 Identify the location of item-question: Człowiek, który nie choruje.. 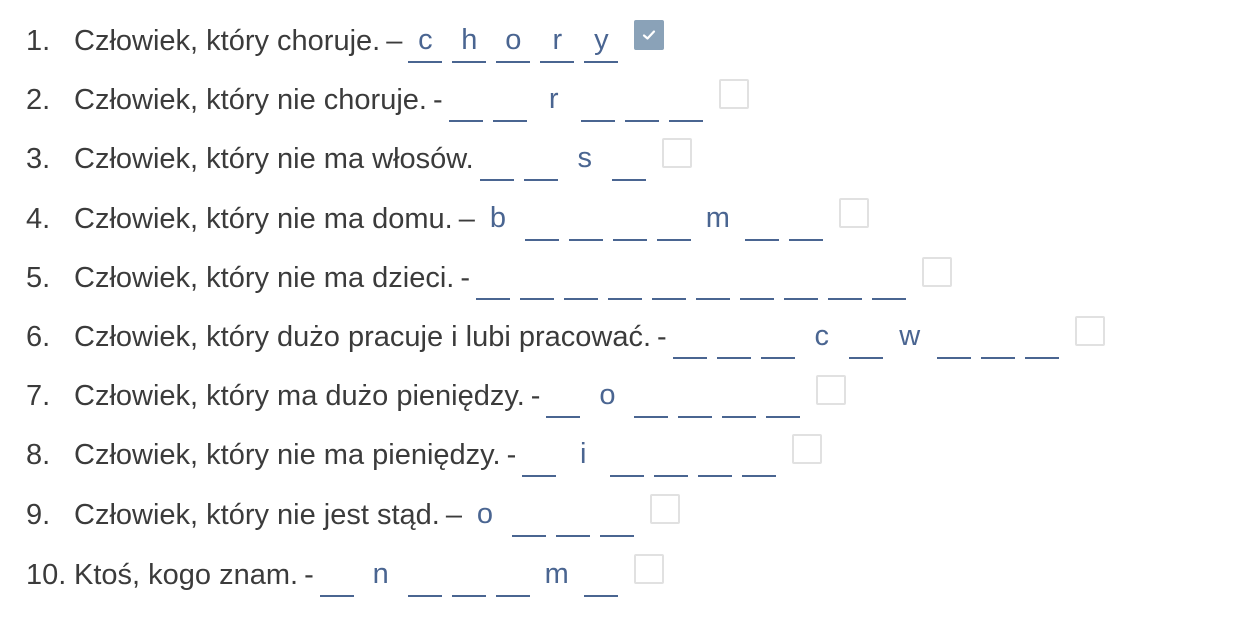
(250, 99).